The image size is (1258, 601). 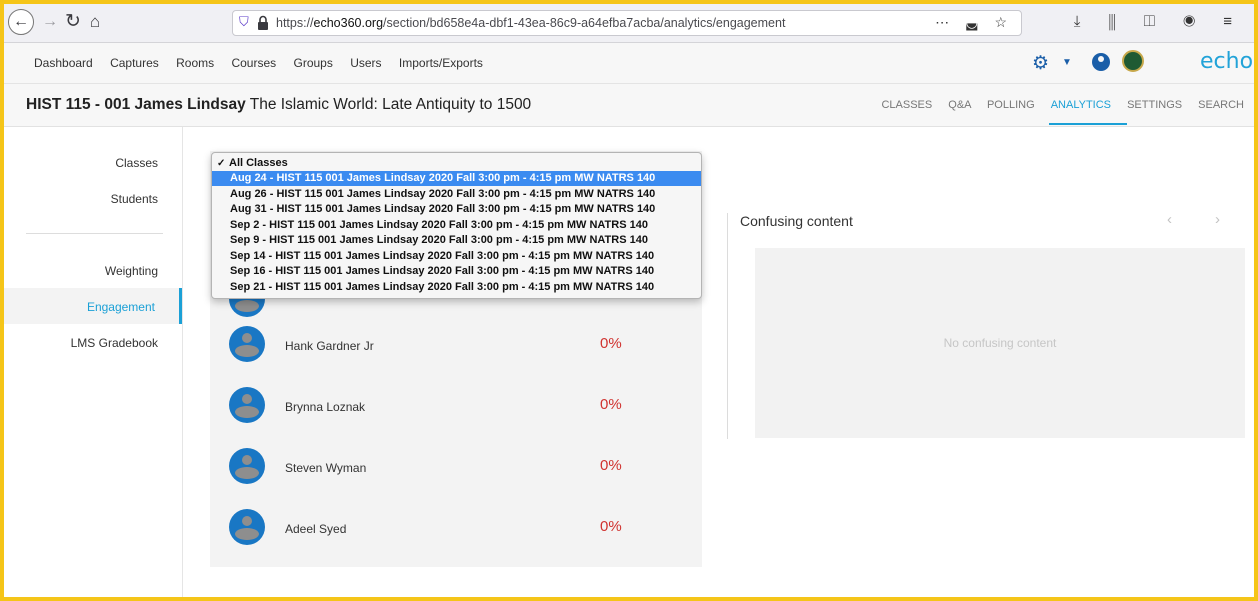 I want to click on echo-logo: echo, so click(x=1226, y=61).